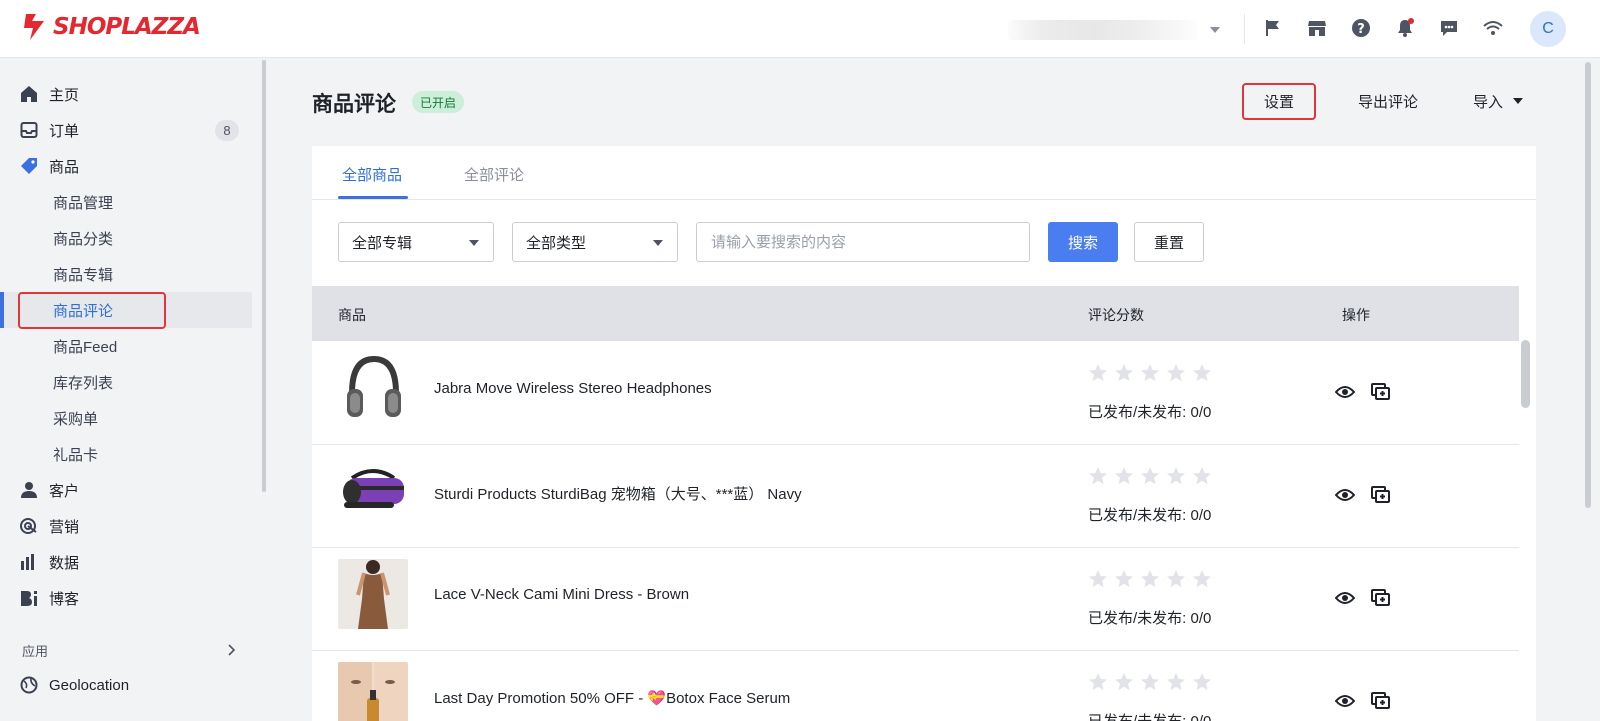 Image resolution: width=1600 pixels, height=721 pixels. I want to click on person-icon, so click(29, 490).